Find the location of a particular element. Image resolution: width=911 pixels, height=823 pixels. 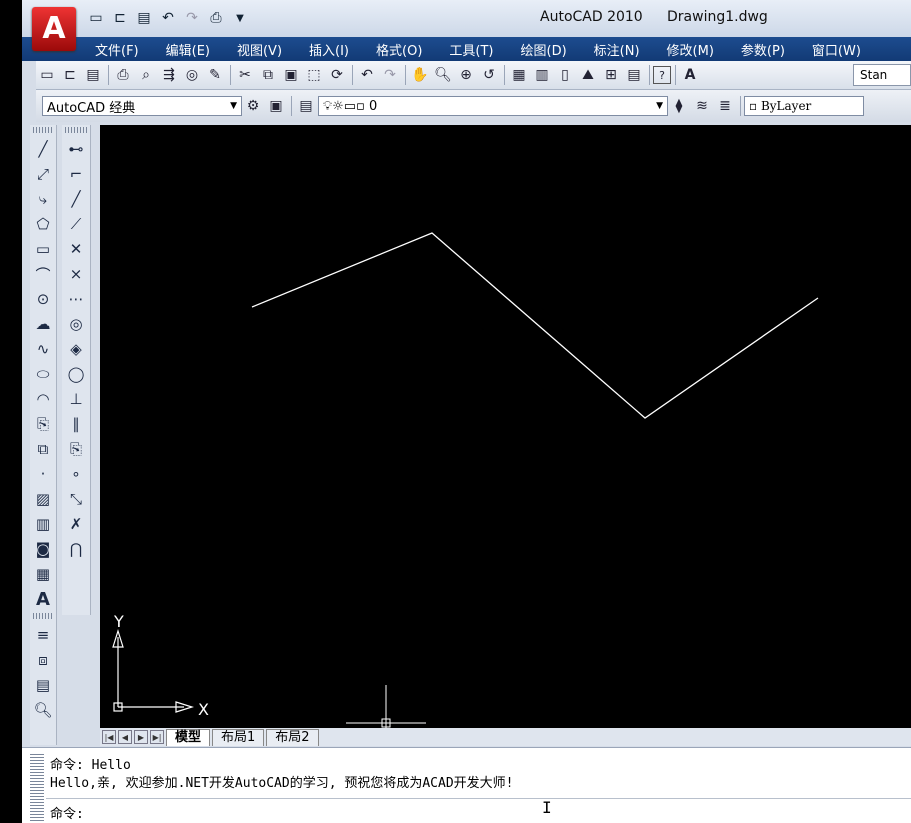

menu-dimension: 标注(N) is located at coordinates (617, 49).